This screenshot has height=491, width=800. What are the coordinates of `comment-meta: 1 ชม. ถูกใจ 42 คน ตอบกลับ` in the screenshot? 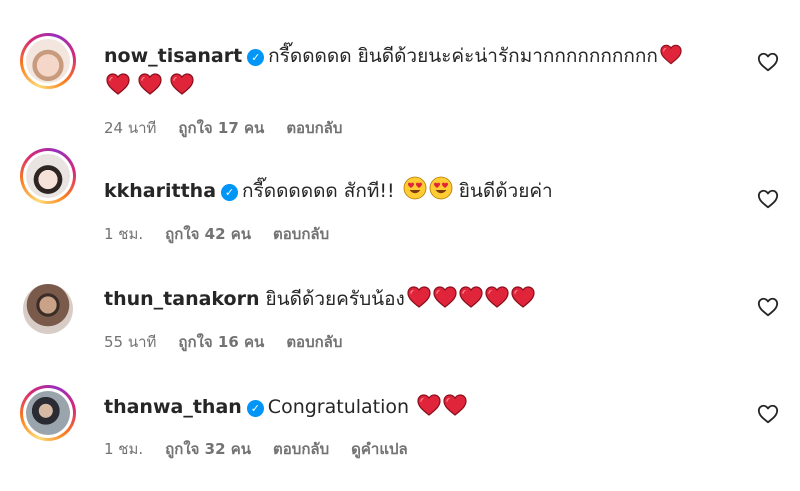 It's located at (227, 234).